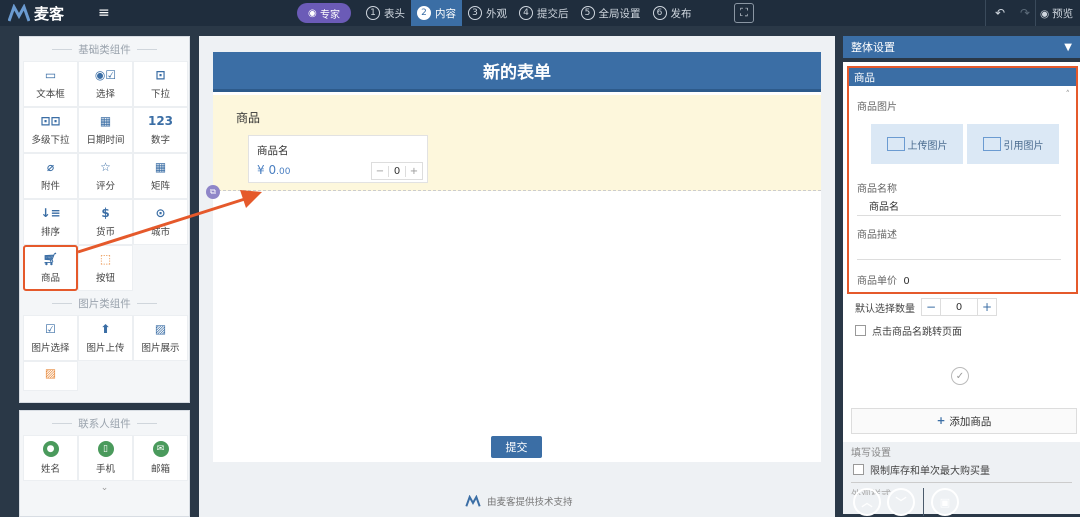 The height and width of the screenshot is (517, 1080). What do you see at coordinates (213, 192) in the screenshot?
I see `drag-handle-icon: ⧉` at bounding box center [213, 192].